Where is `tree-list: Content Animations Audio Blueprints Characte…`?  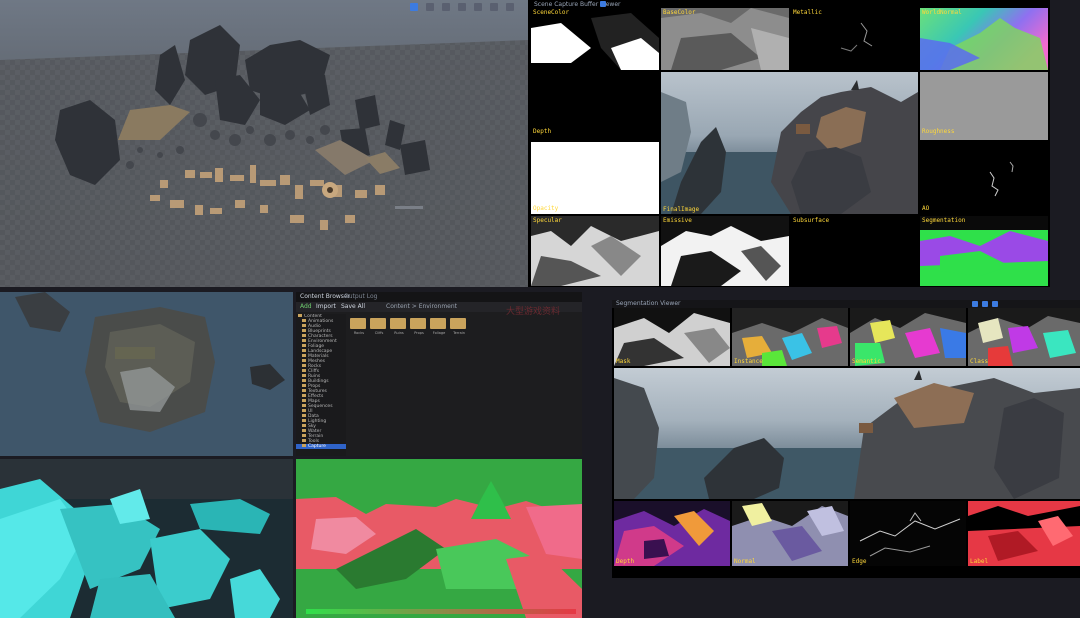 tree-list: Content Animations Audio Blueprints Characte… is located at coordinates (321, 381).